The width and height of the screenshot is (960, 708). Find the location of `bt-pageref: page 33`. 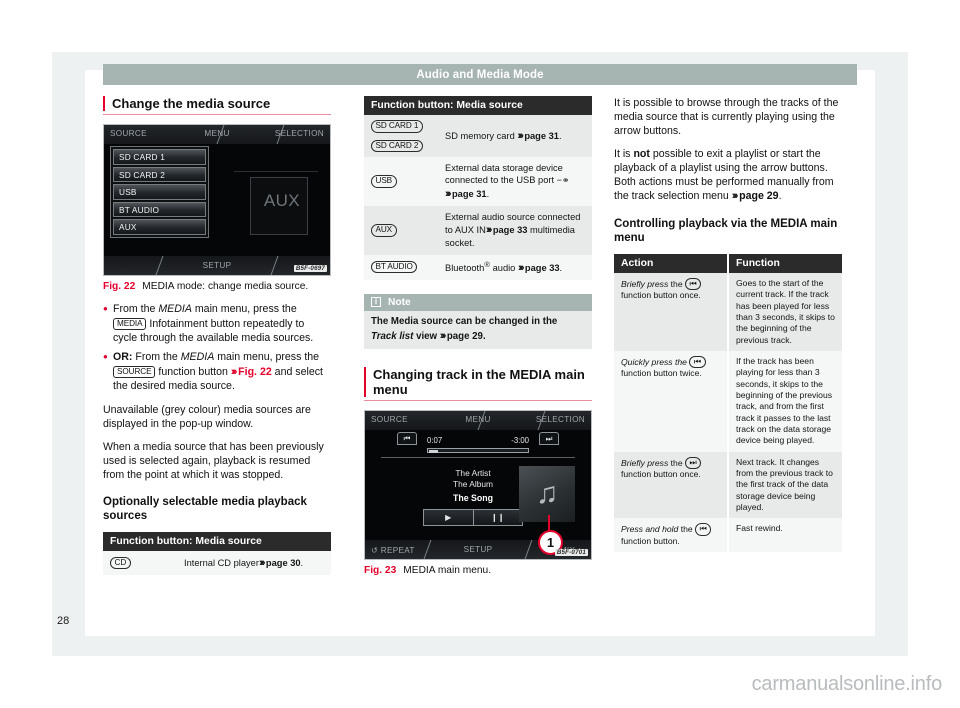

bt-pageref: page 33 is located at coordinates (542, 268).